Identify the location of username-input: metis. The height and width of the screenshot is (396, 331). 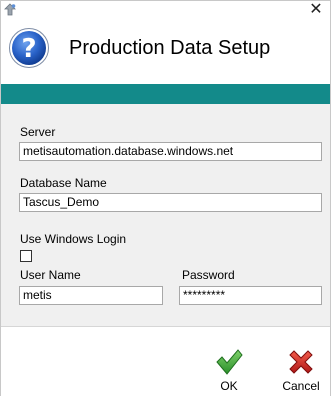
(91, 295).